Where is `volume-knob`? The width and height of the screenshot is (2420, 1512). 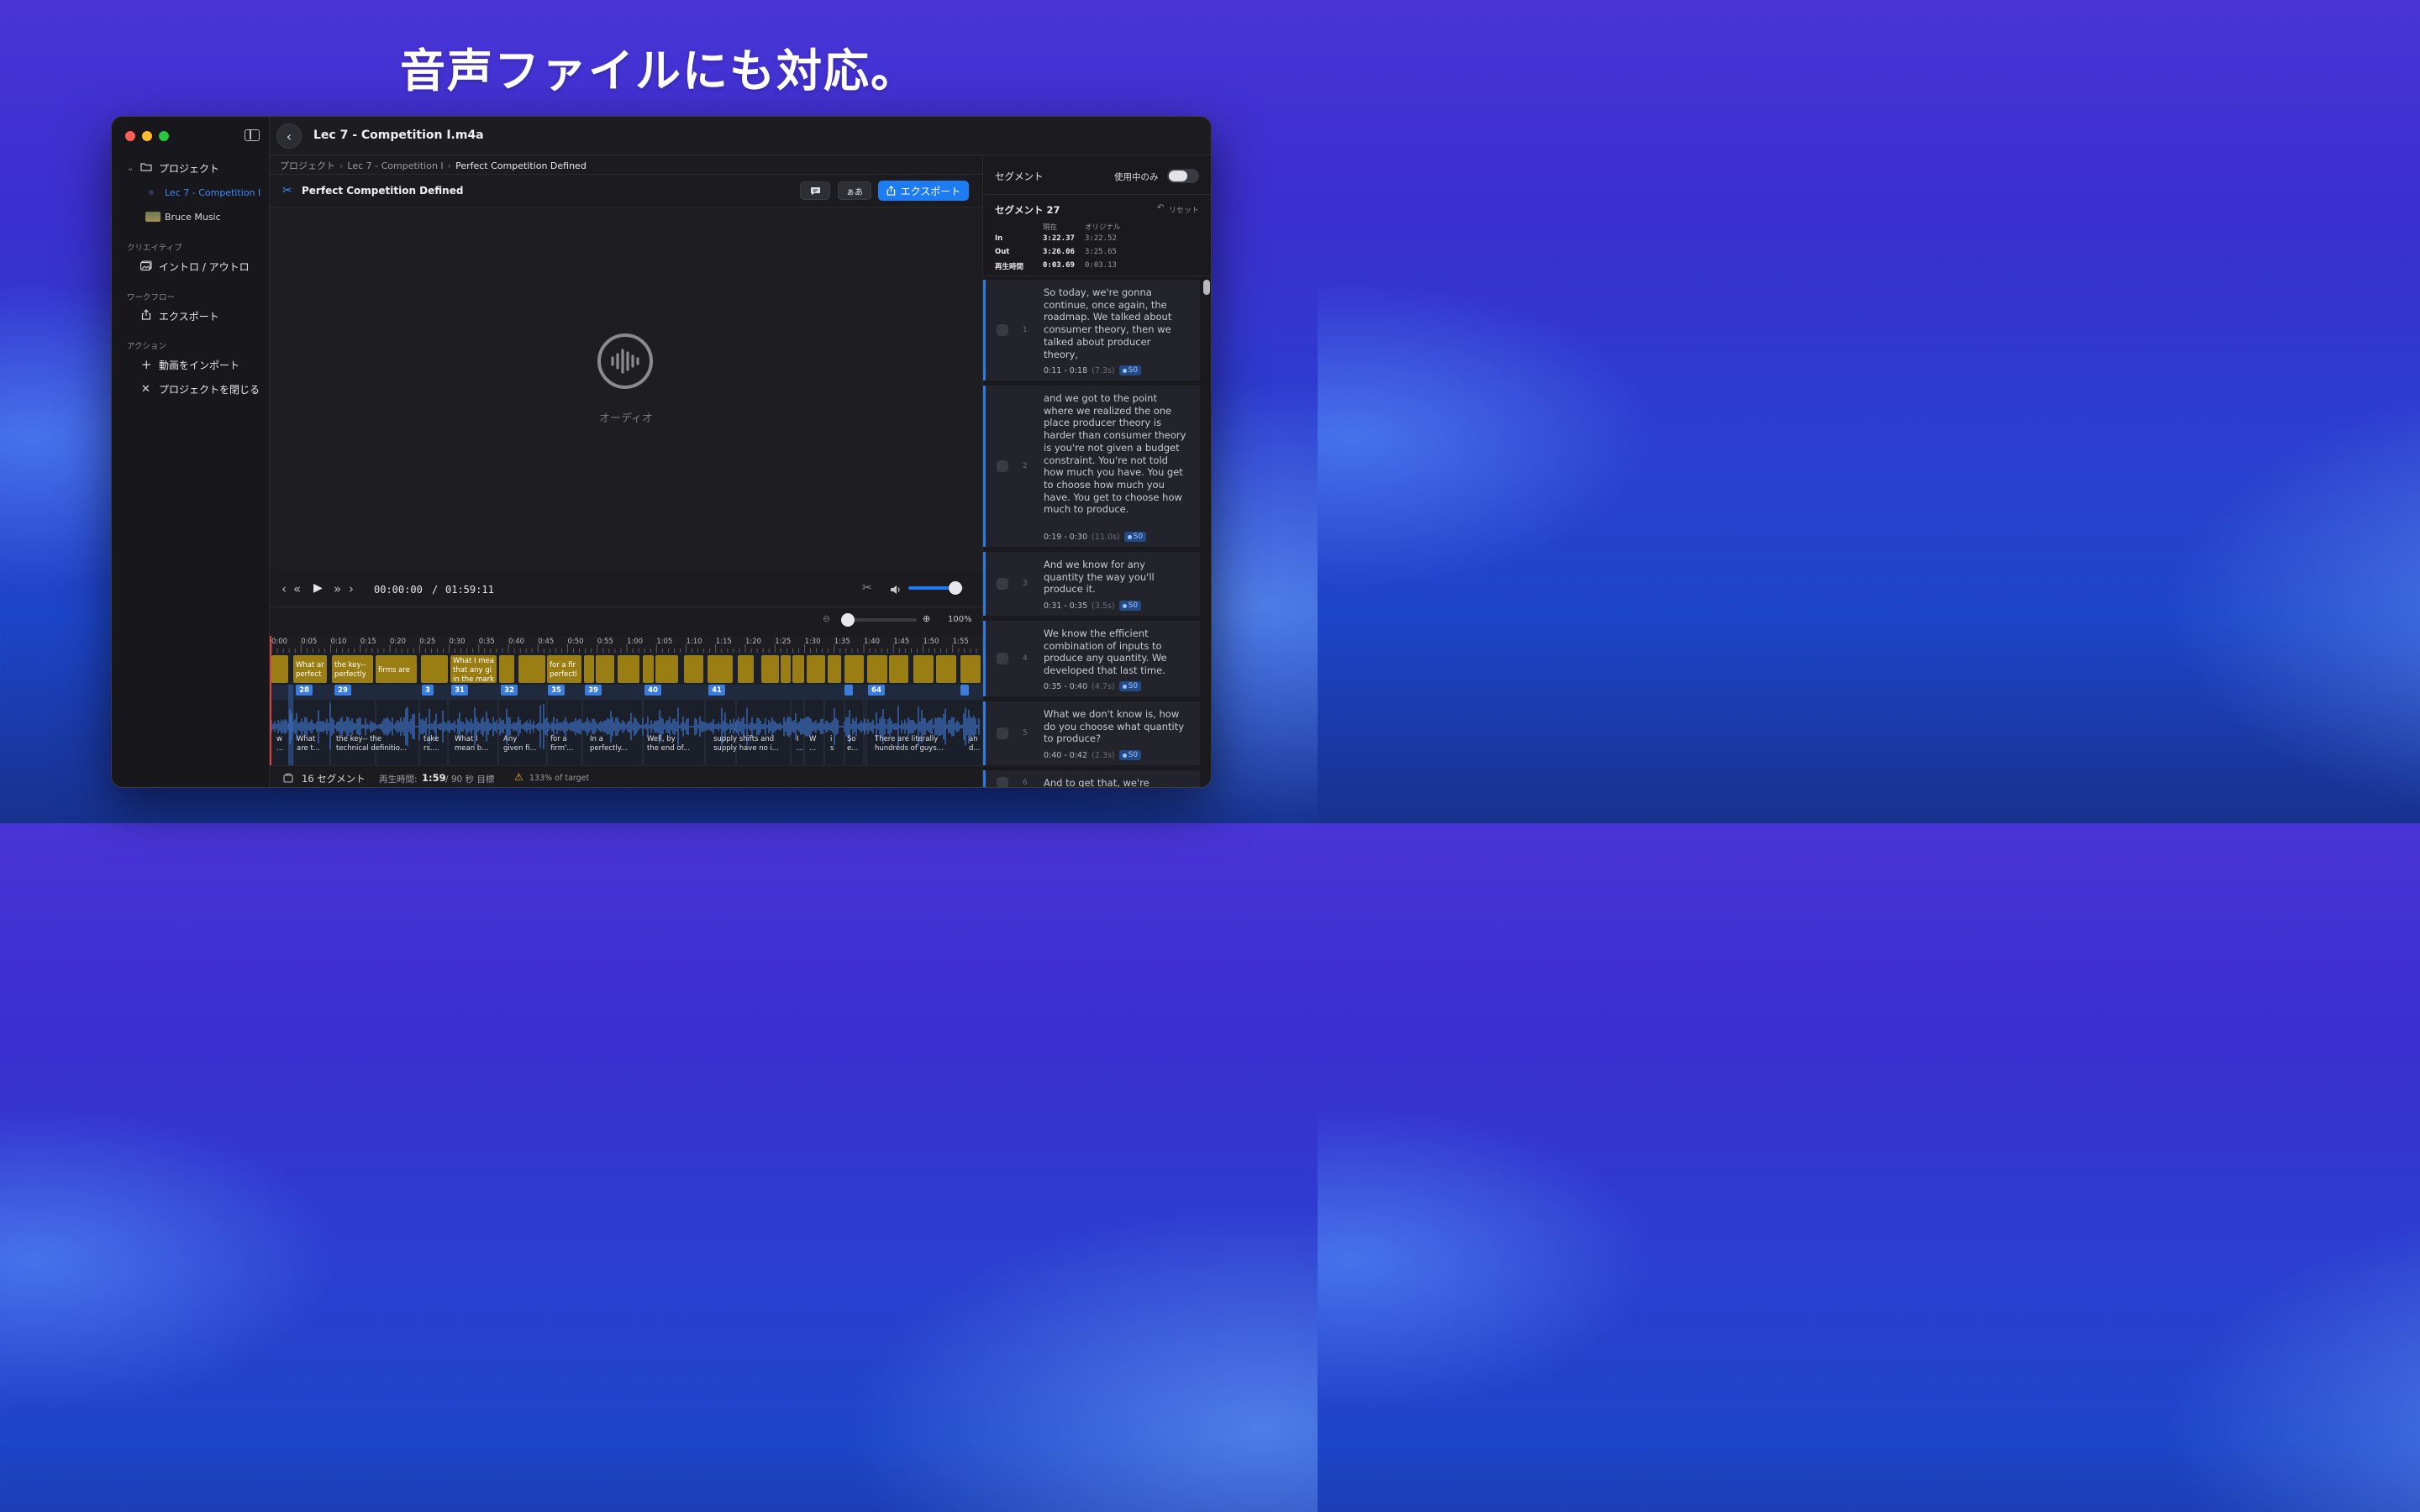
volume-knob is located at coordinates (956, 588).